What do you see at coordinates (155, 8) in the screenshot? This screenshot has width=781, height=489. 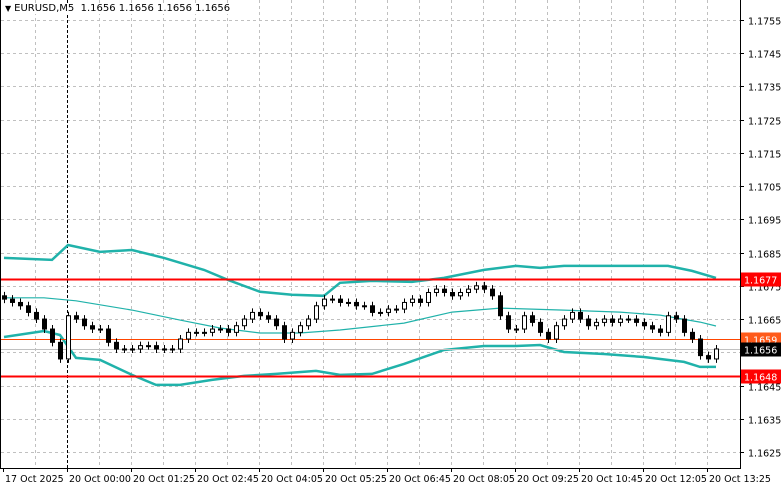 I see `ohlc-readout: 1.1656 1.1656 1.1656 1.1656` at bounding box center [155, 8].